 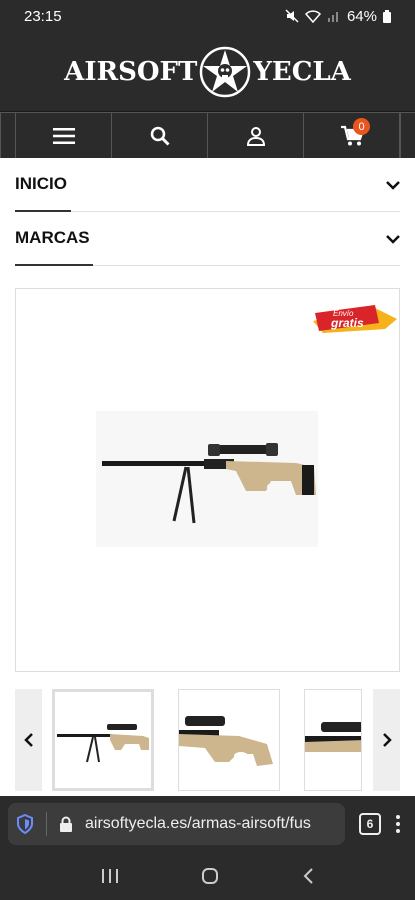 I want to click on tab-switcher-button: 6, so click(x=370, y=824).